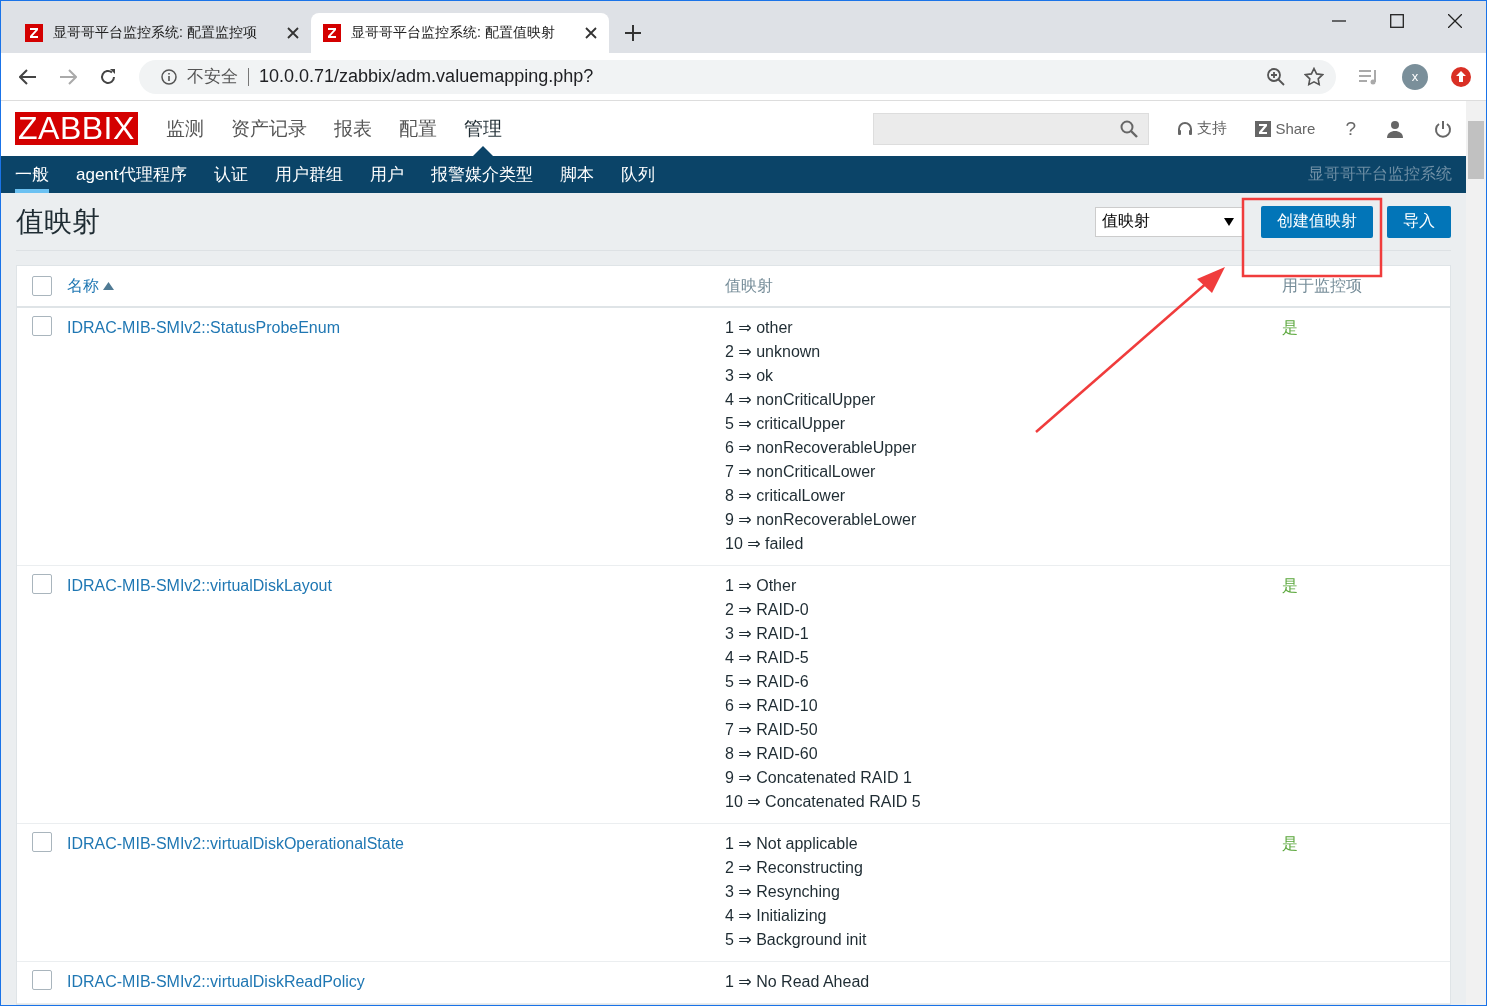 Image resolution: width=1487 pixels, height=1006 pixels. I want to click on reload-icon, so click(108, 76).